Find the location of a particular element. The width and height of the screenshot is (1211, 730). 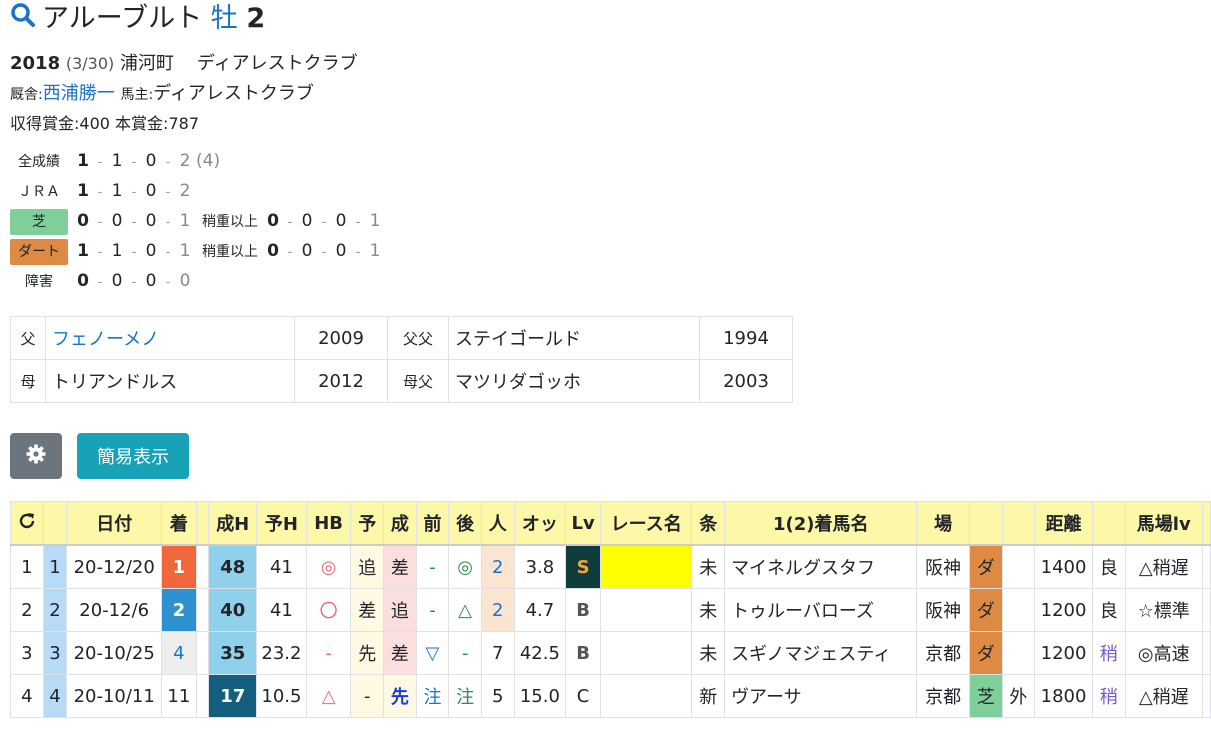

column-header: 予H is located at coordinates (281, 523).